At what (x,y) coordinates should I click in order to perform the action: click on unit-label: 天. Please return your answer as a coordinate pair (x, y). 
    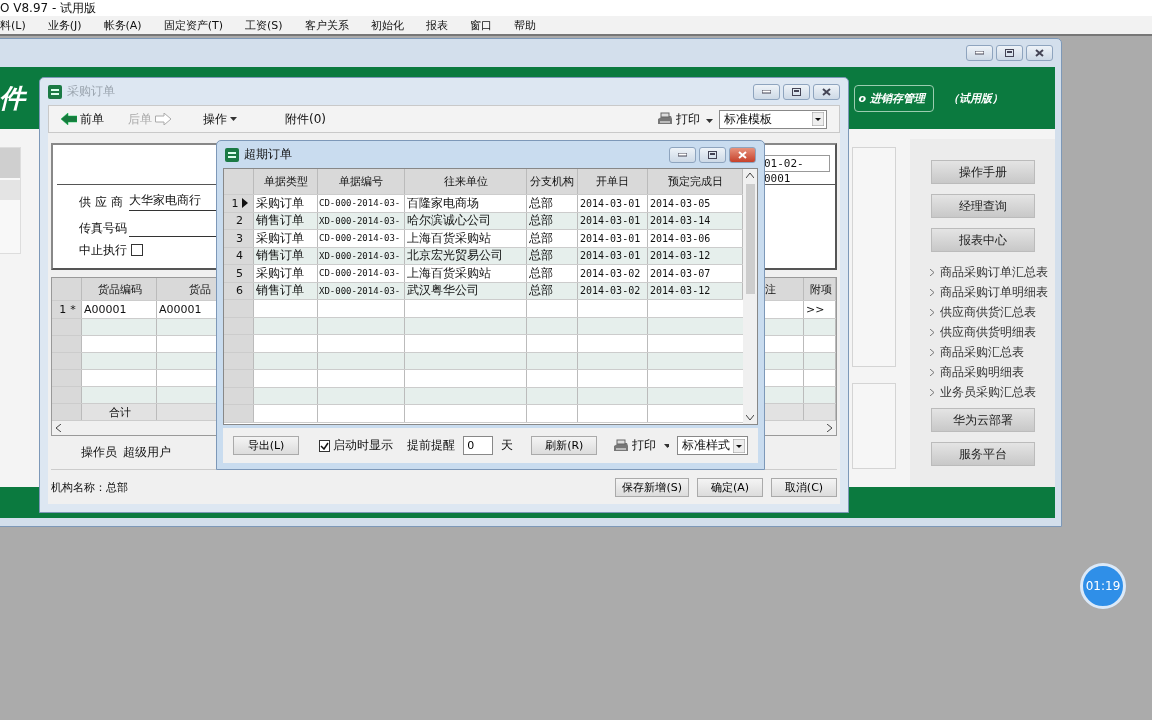
    Looking at the image, I should click on (507, 445).